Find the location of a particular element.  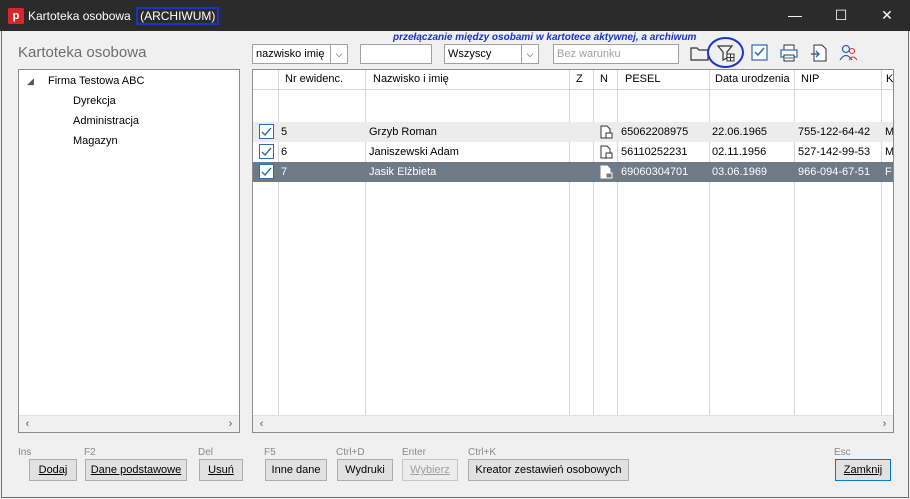

header-name: Nazwisko i imię is located at coordinates (468, 79).